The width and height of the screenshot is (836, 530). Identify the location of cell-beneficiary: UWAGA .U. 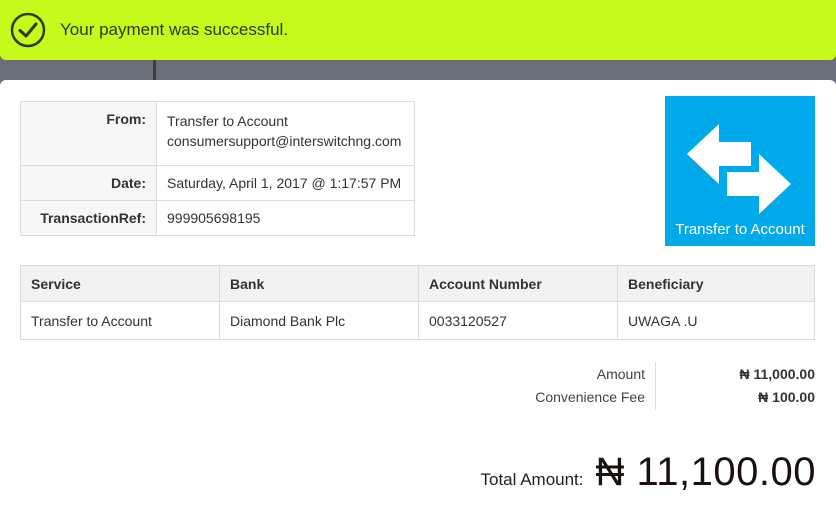
(716, 320).